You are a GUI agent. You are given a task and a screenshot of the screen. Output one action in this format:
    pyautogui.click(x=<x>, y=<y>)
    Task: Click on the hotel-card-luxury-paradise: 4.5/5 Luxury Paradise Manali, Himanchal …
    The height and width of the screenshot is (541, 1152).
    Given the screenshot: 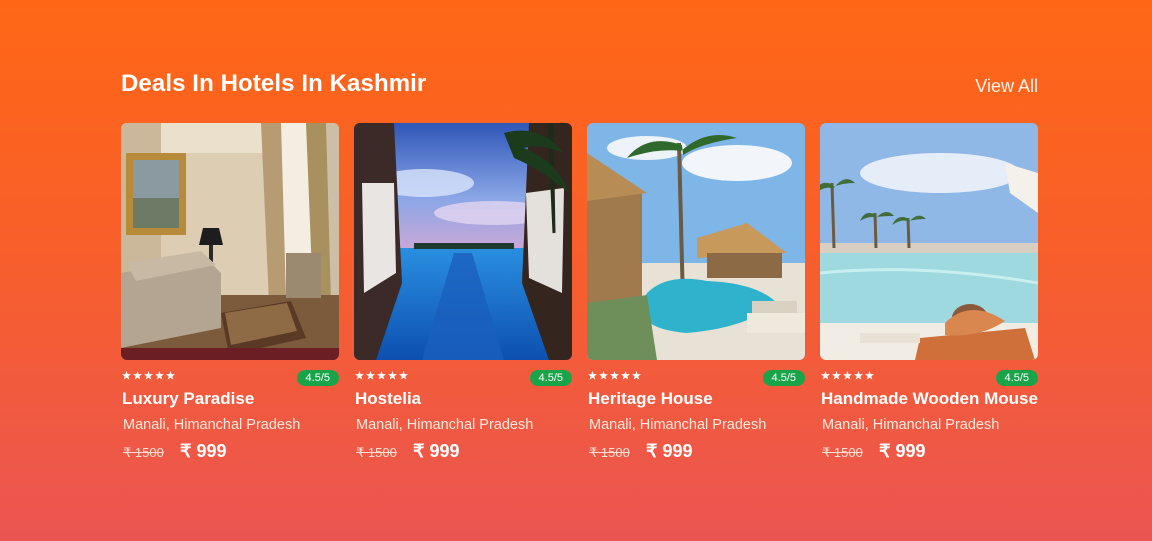 What is the action you would take?
    pyautogui.click(x=230, y=298)
    